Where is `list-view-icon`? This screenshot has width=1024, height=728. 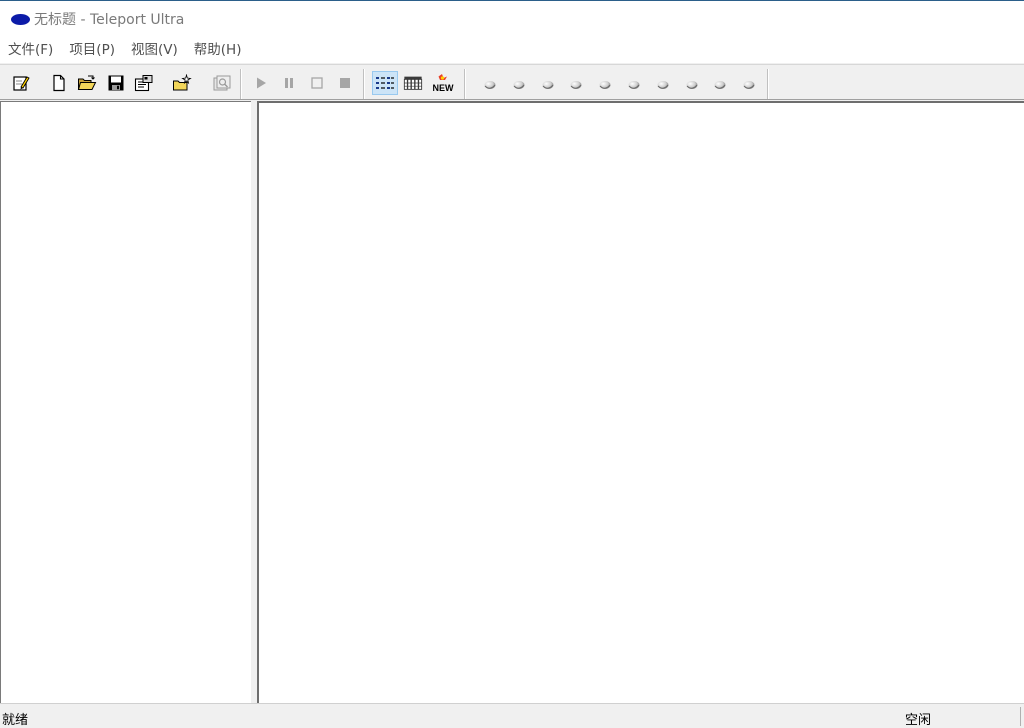 list-view-icon is located at coordinates (385, 83).